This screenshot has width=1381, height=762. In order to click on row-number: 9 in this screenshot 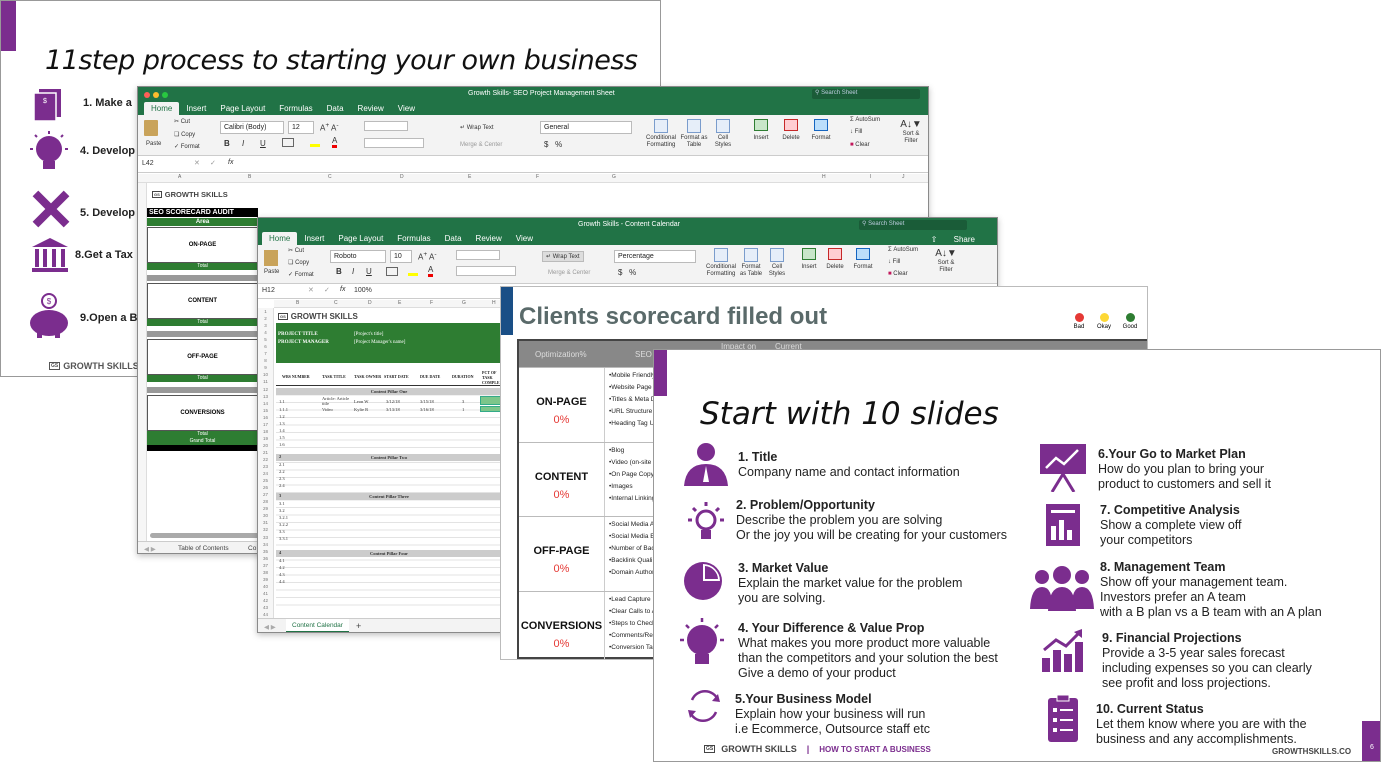, I will do `click(265, 367)`.